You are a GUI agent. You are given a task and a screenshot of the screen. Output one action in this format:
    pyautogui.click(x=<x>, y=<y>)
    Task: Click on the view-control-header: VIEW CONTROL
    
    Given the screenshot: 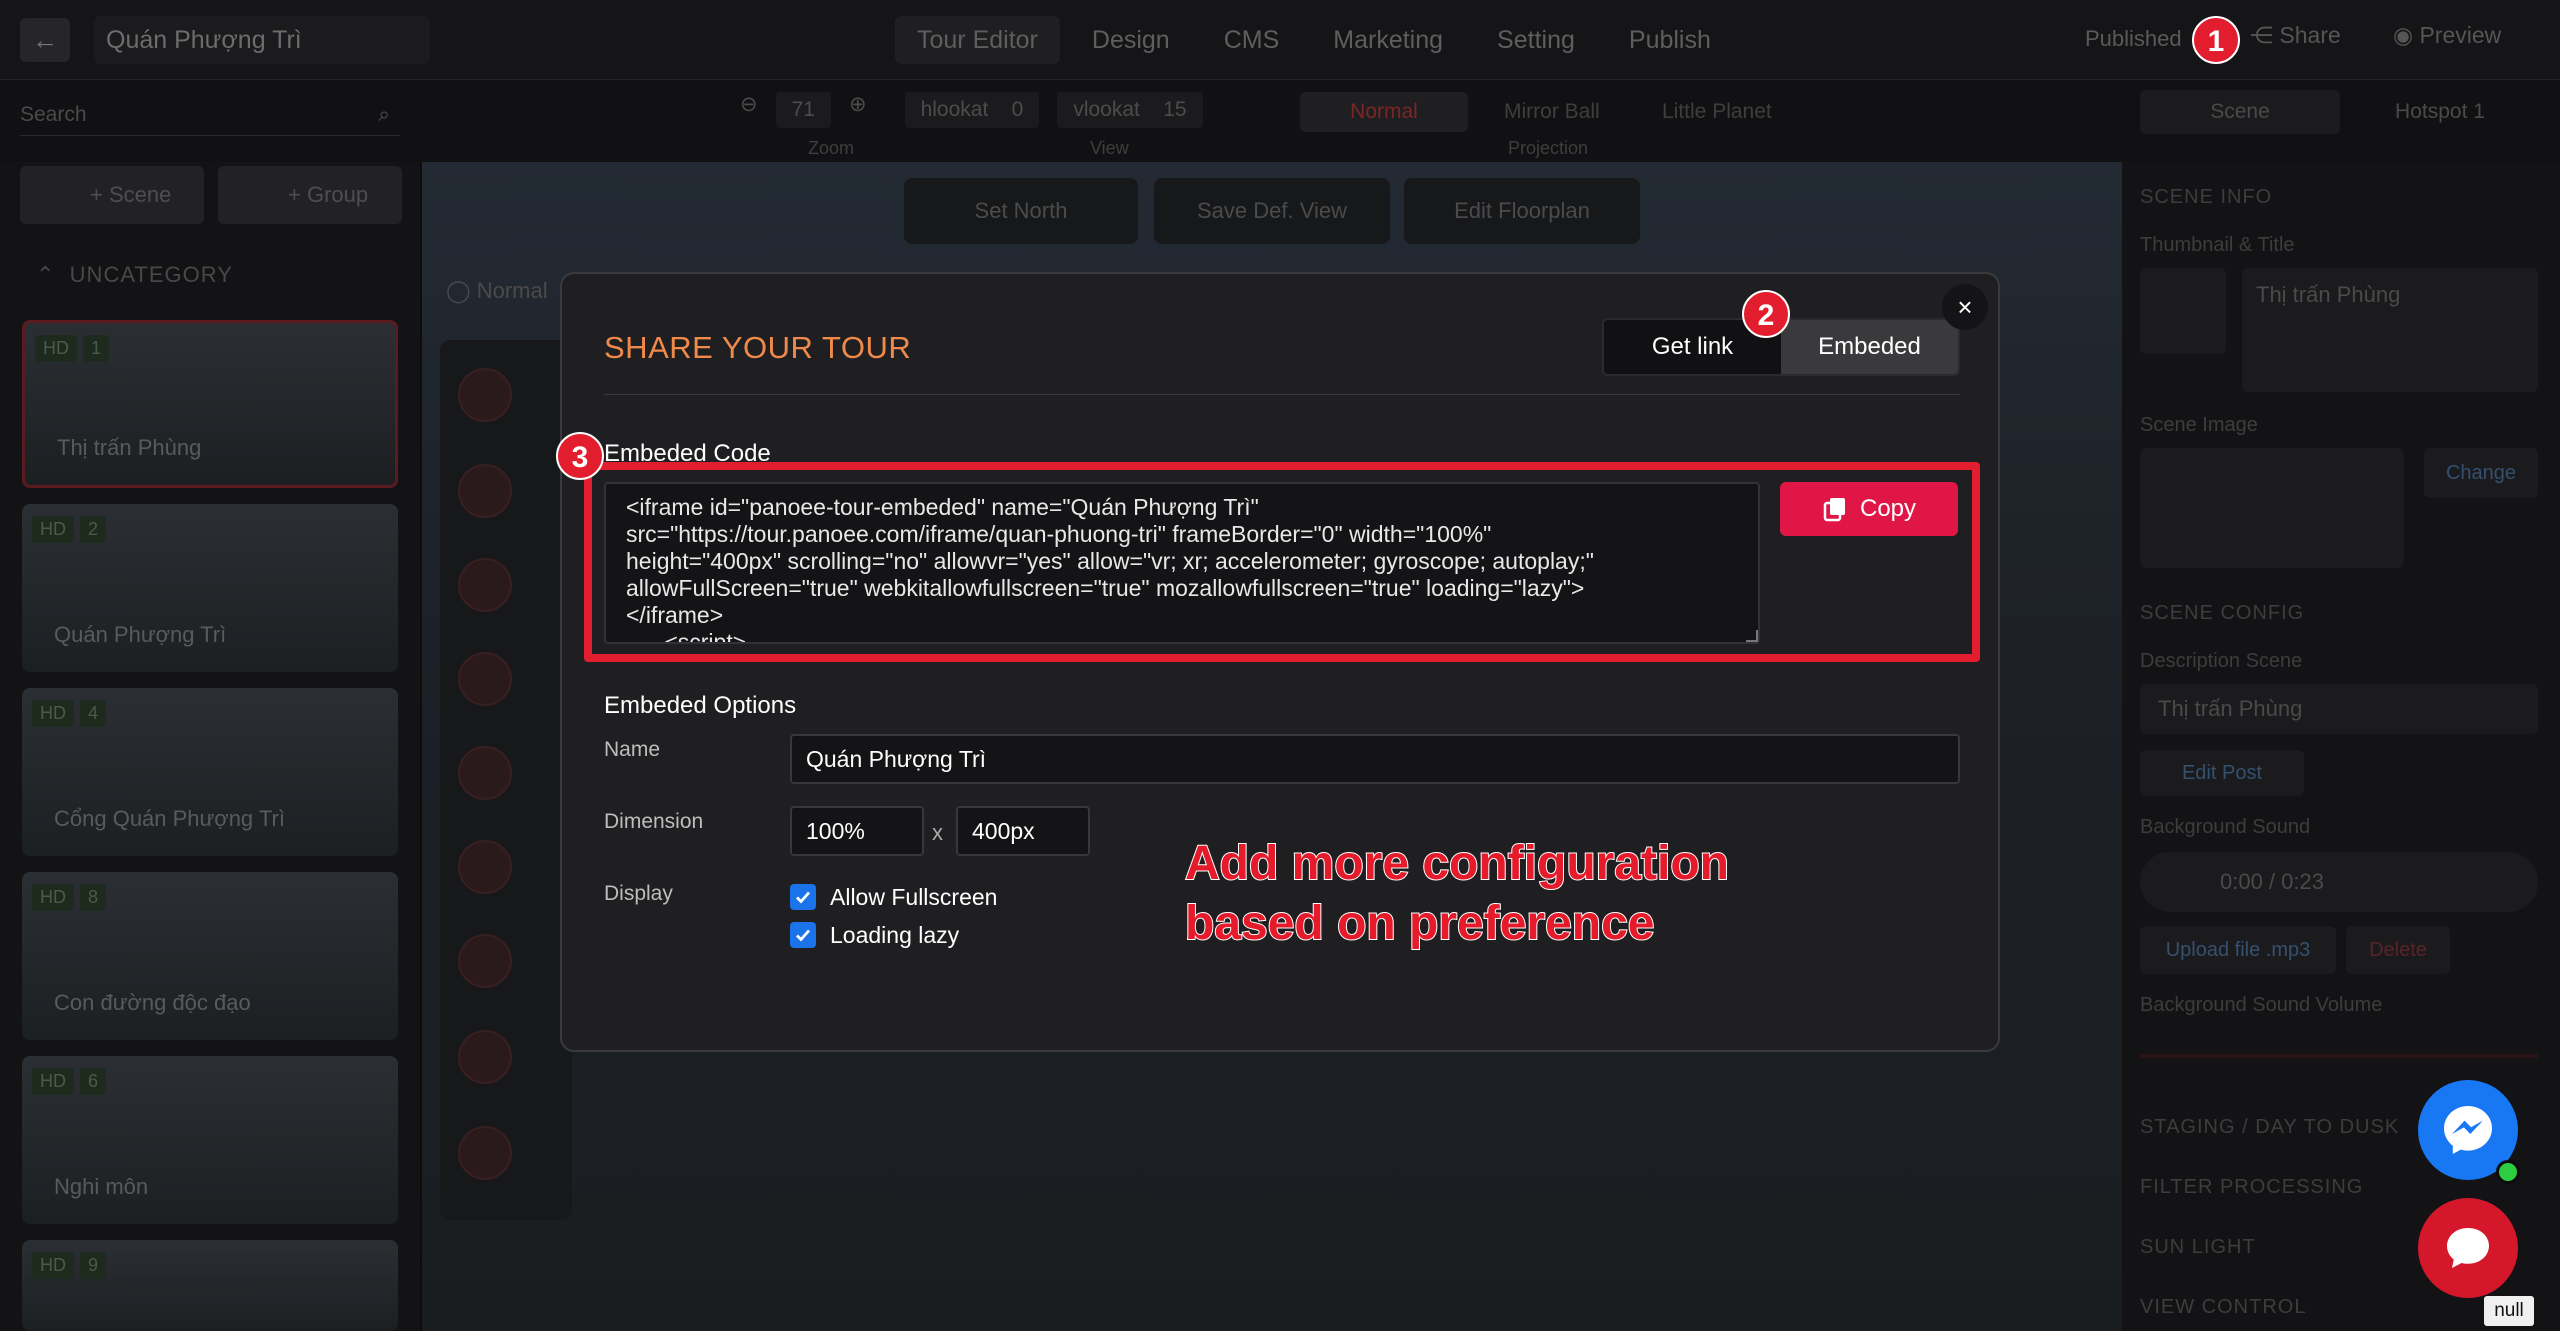 What is the action you would take?
    pyautogui.click(x=2223, y=1307)
    